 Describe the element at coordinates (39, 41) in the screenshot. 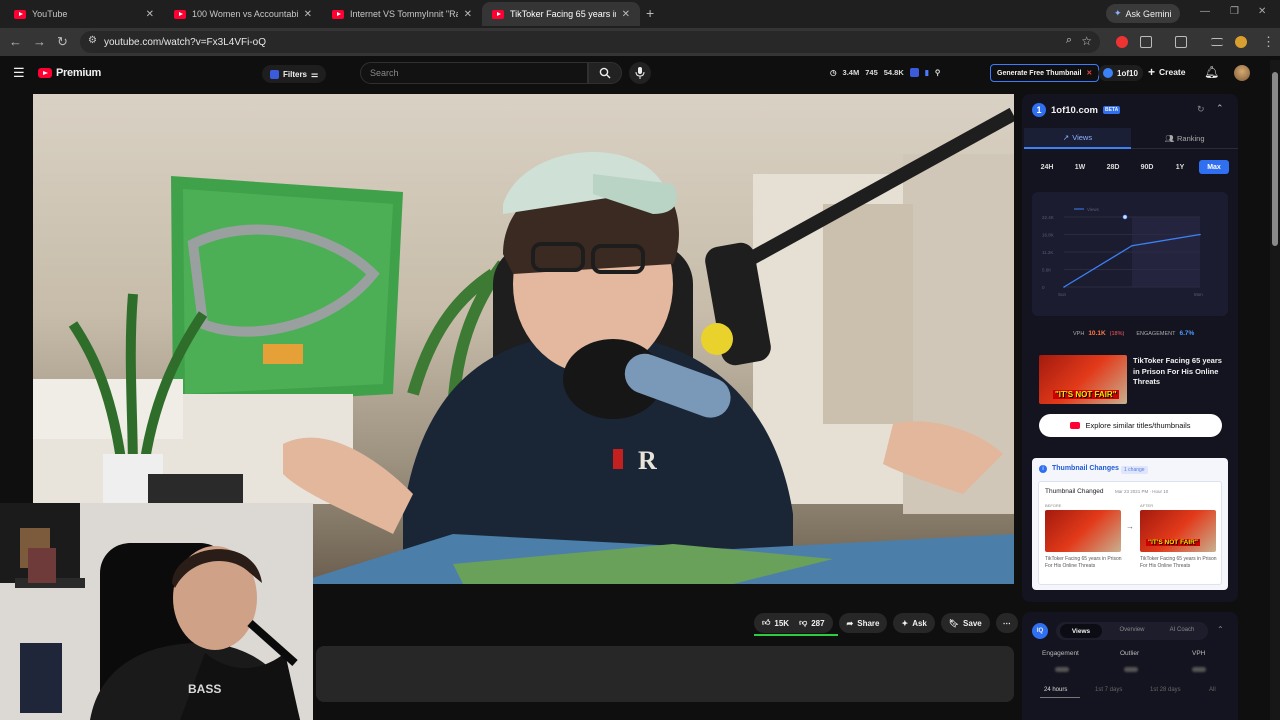

I see `forward-icon: →` at that location.